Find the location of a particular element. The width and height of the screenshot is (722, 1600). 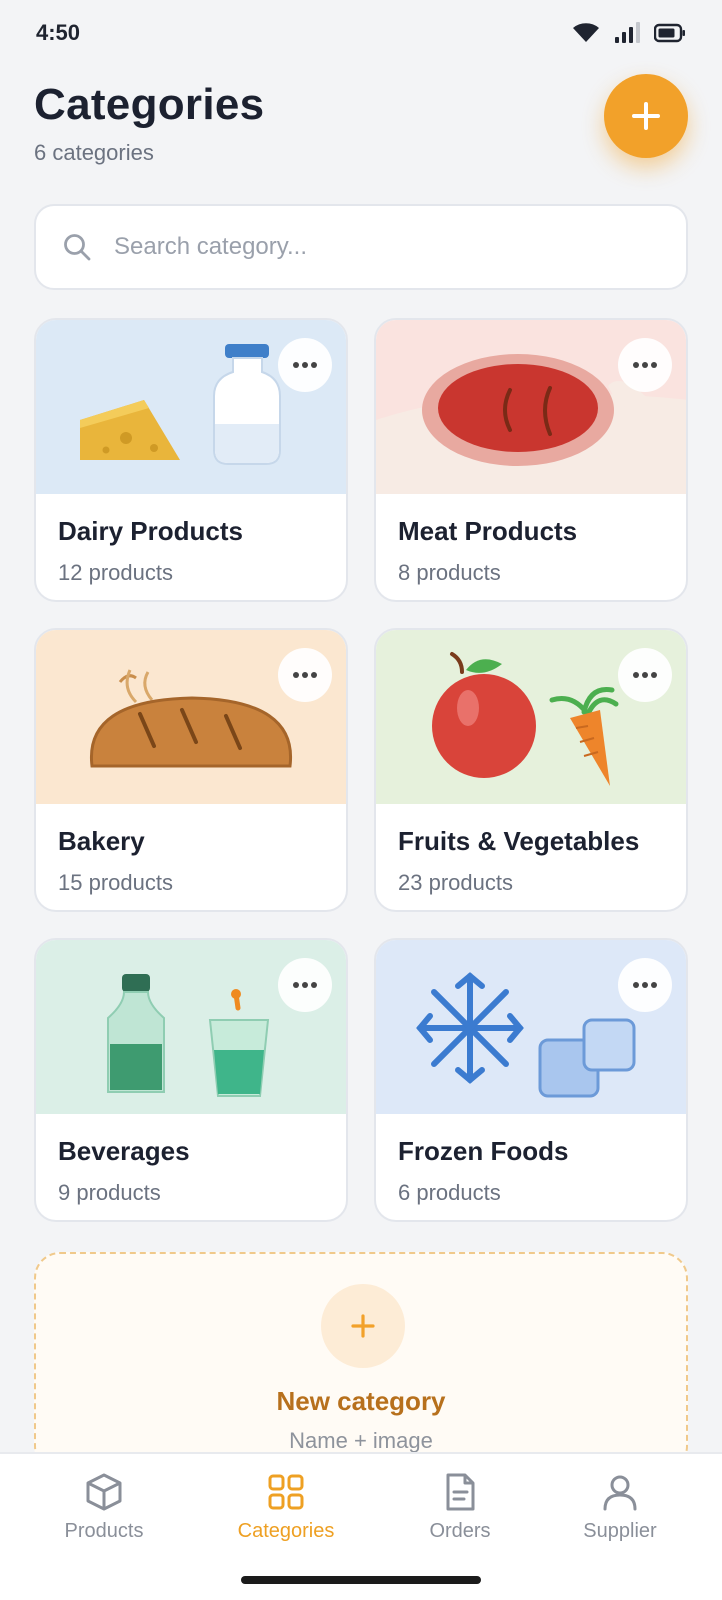

user-icon is located at coordinates (620, 1493).